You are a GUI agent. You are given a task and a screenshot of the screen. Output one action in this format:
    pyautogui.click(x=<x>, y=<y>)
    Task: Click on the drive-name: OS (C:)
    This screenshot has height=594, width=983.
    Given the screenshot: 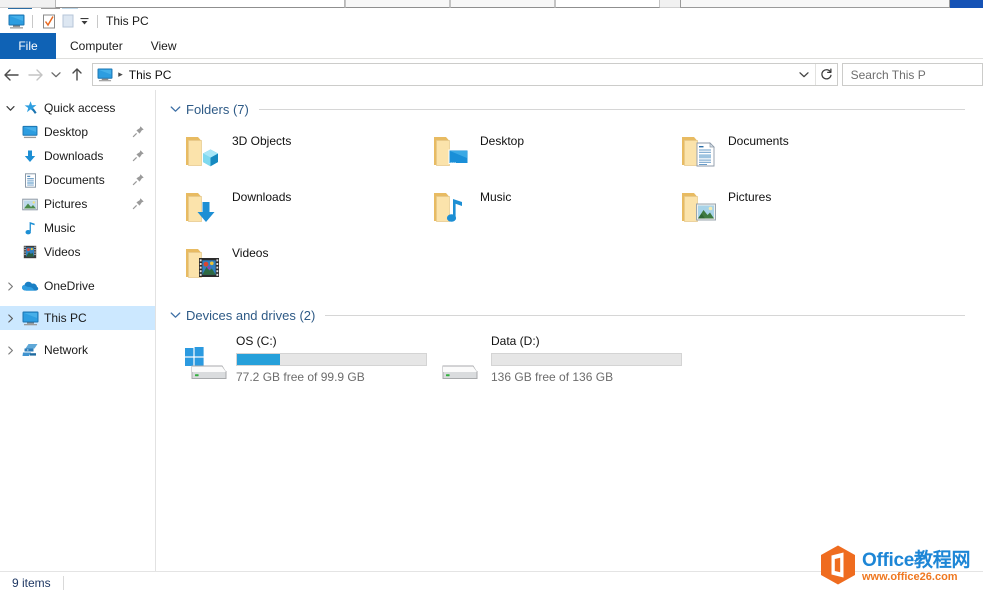 What is the action you would take?
    pyautogui.click(x=256, y=341)
    